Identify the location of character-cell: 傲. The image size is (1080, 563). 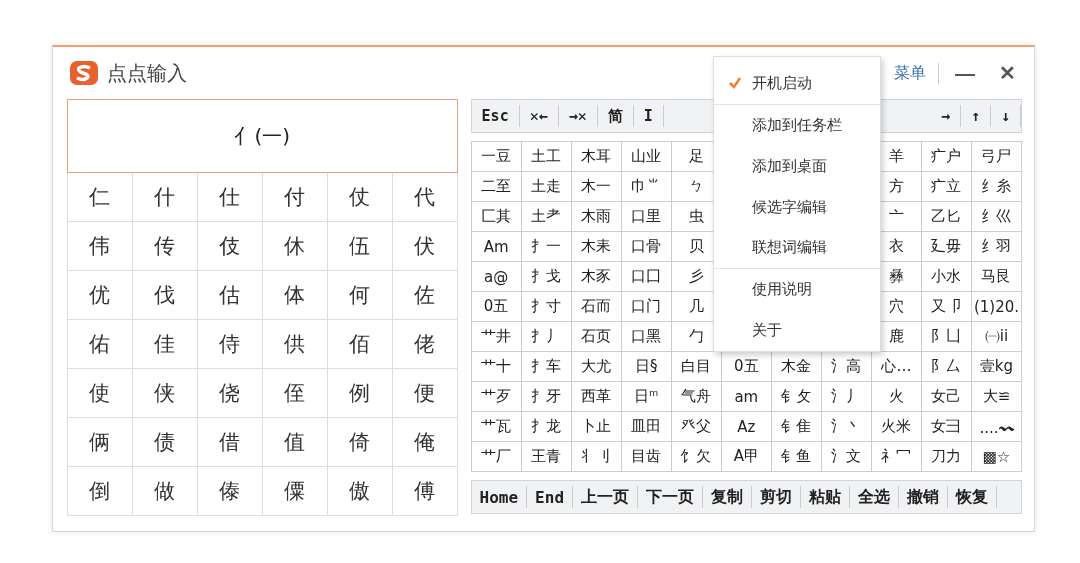
(360, 491).